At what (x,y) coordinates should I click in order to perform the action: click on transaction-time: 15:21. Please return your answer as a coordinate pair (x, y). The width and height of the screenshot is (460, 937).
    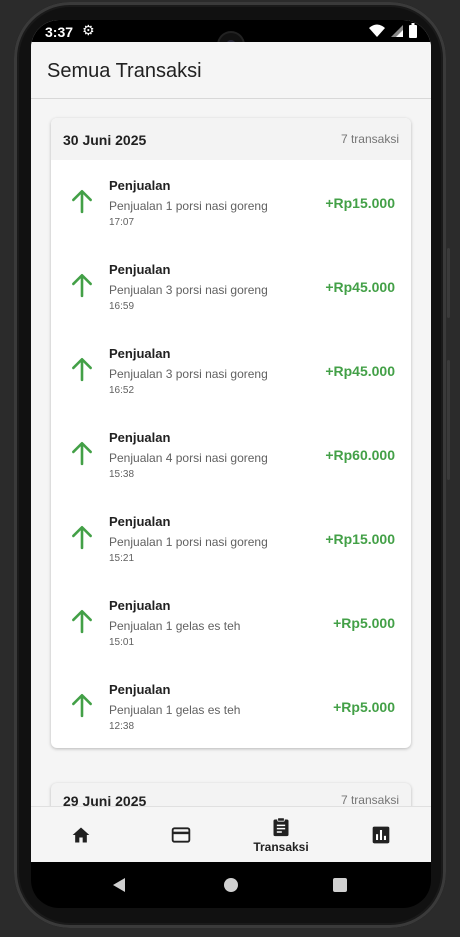
    Looking at the image, I should click on (122, 558).